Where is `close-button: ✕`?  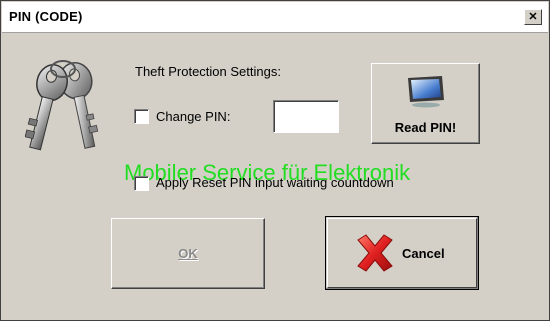
close-button: ✕ is located at coordinates (533, 17).